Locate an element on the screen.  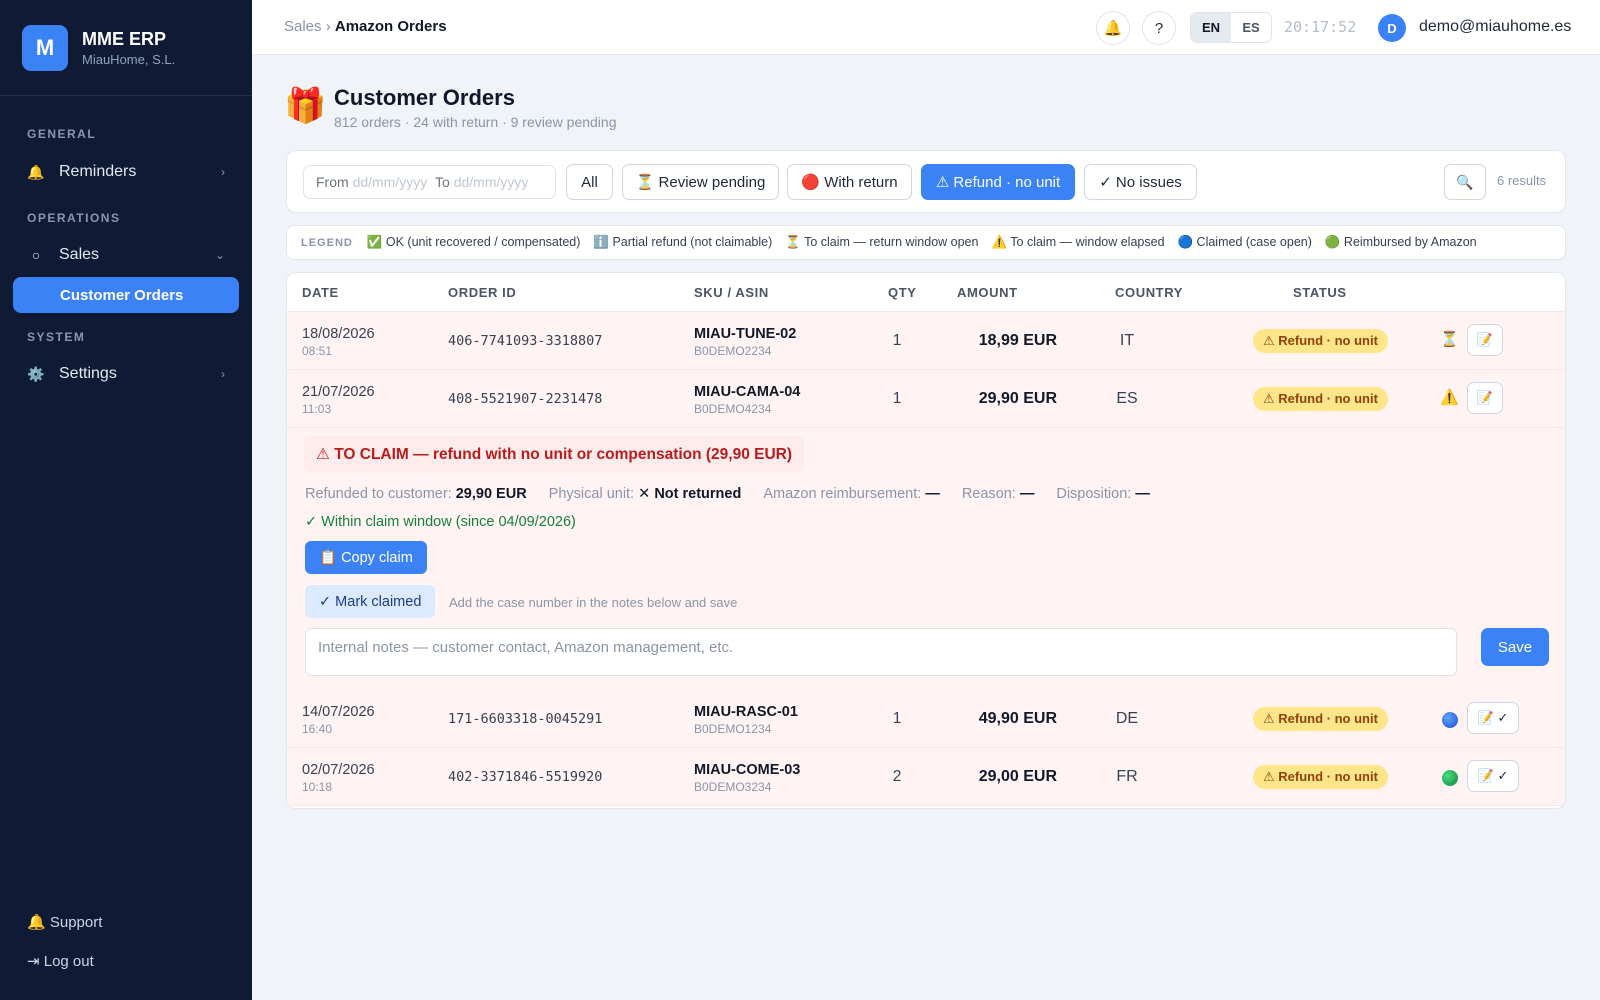
reimb-value: — is located at coordinates (932, 494).